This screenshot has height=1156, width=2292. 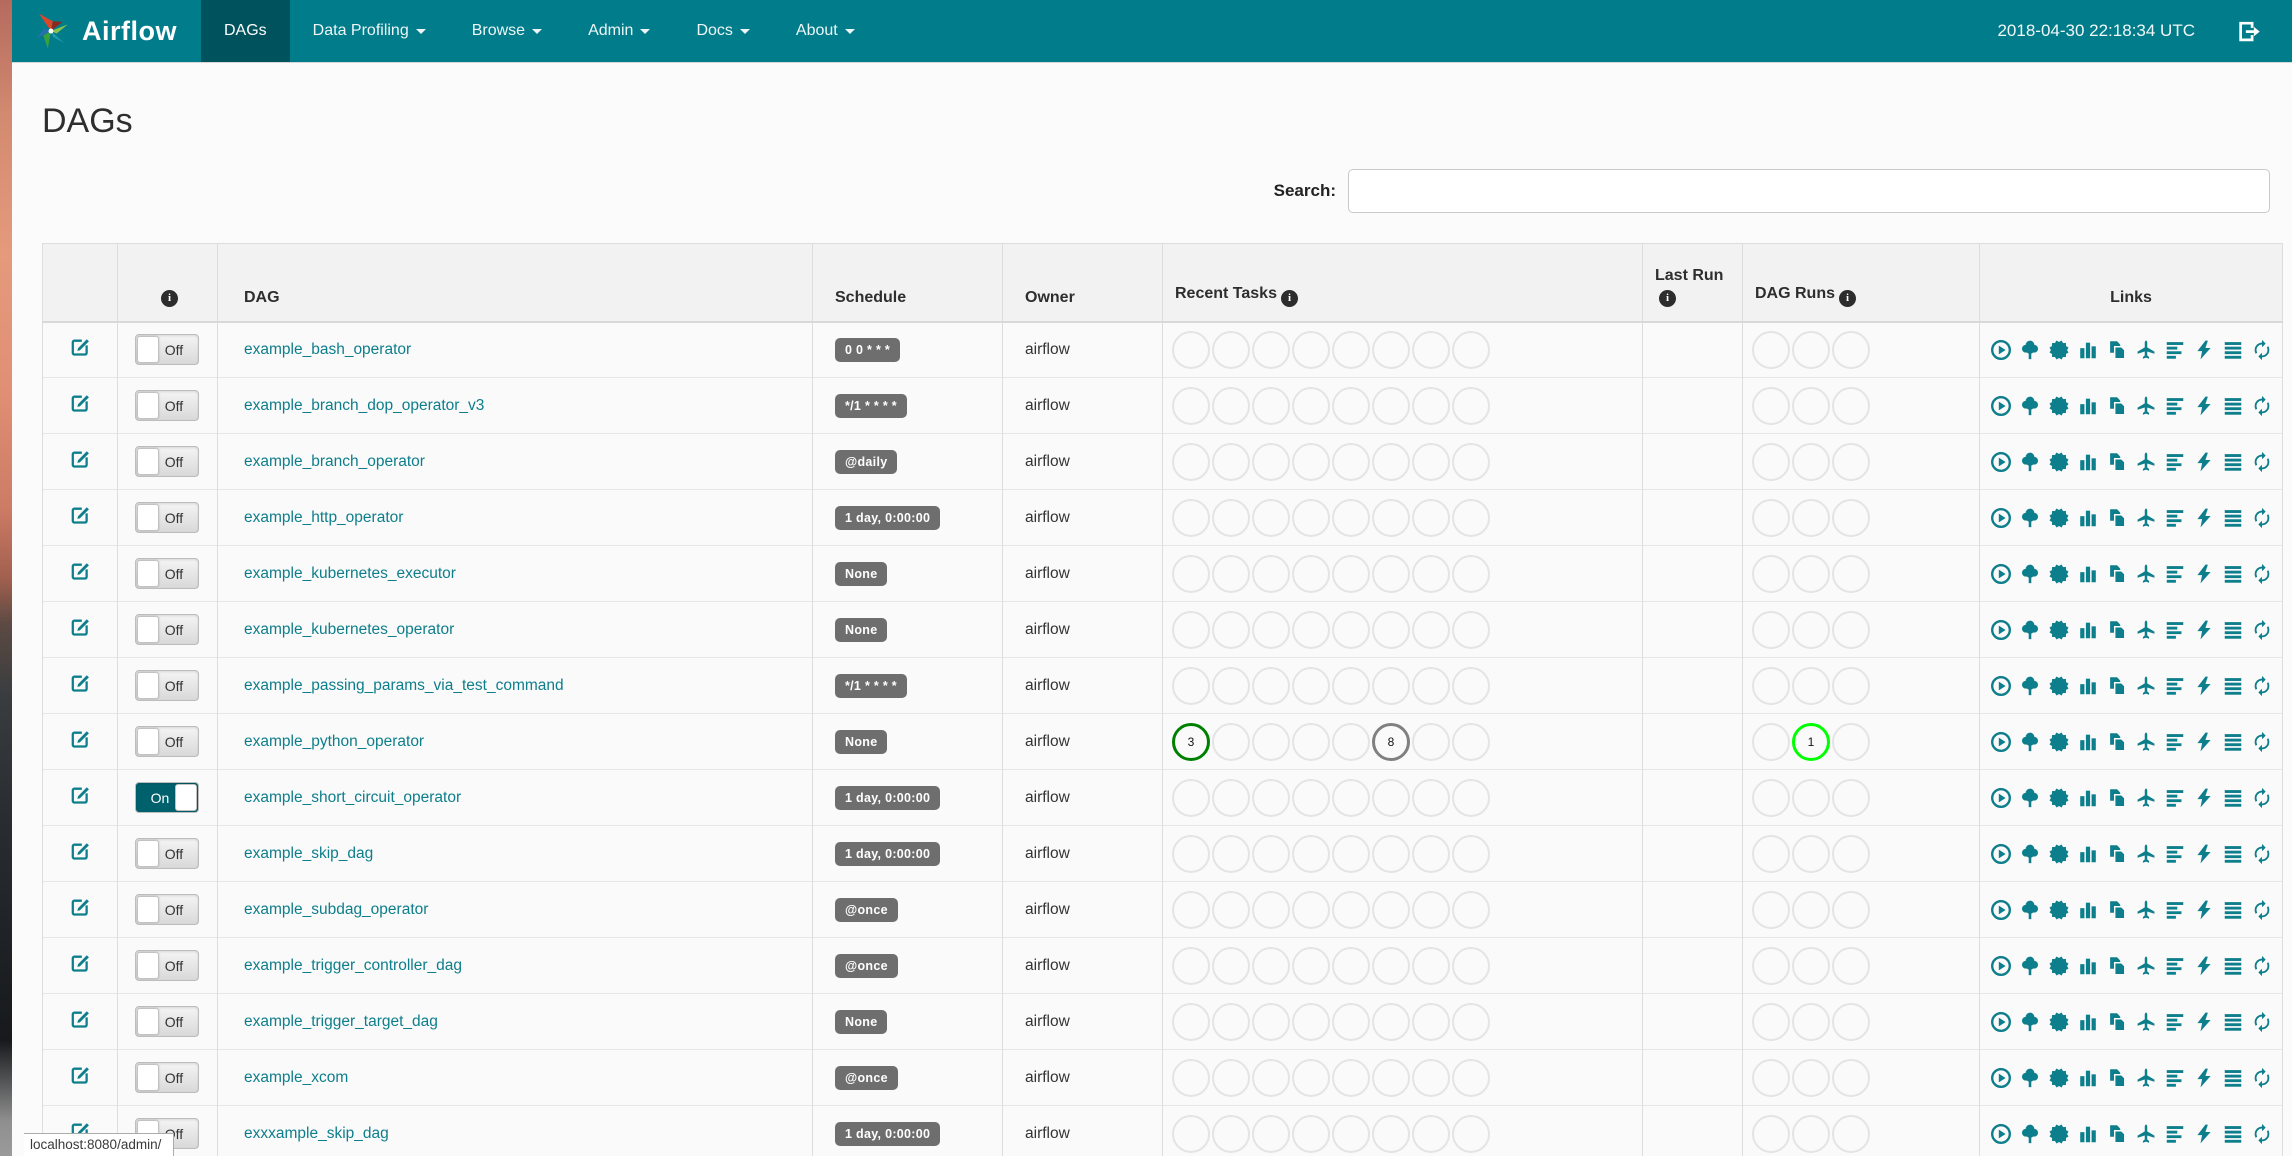 What do you see at coordinates (167, 797) in the screenshot?
I see `dag-pause-toggle: On` at bounding box center [167, 797].